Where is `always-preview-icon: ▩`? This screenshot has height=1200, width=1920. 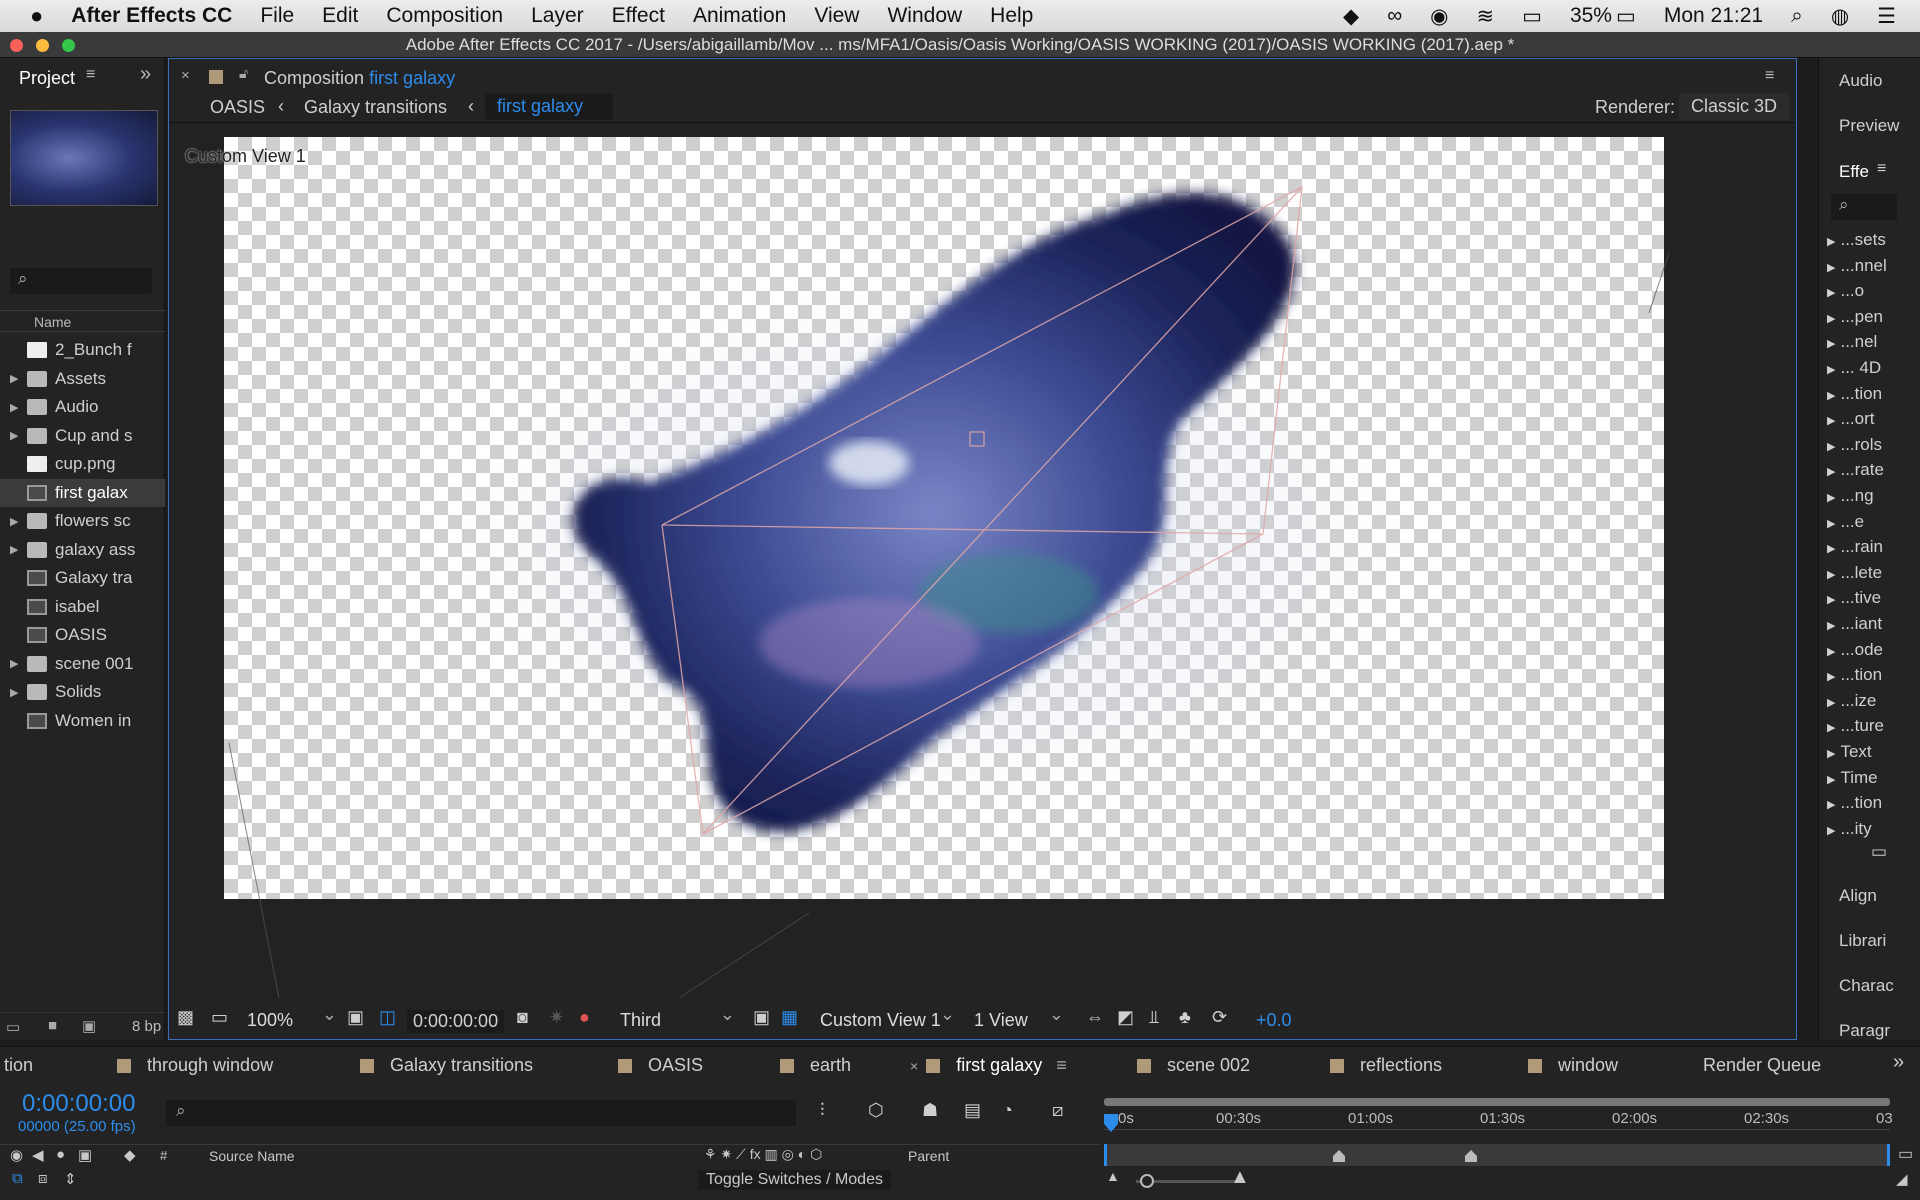
always-preview-icon: ▩ is located at coordinates (185, 1017).